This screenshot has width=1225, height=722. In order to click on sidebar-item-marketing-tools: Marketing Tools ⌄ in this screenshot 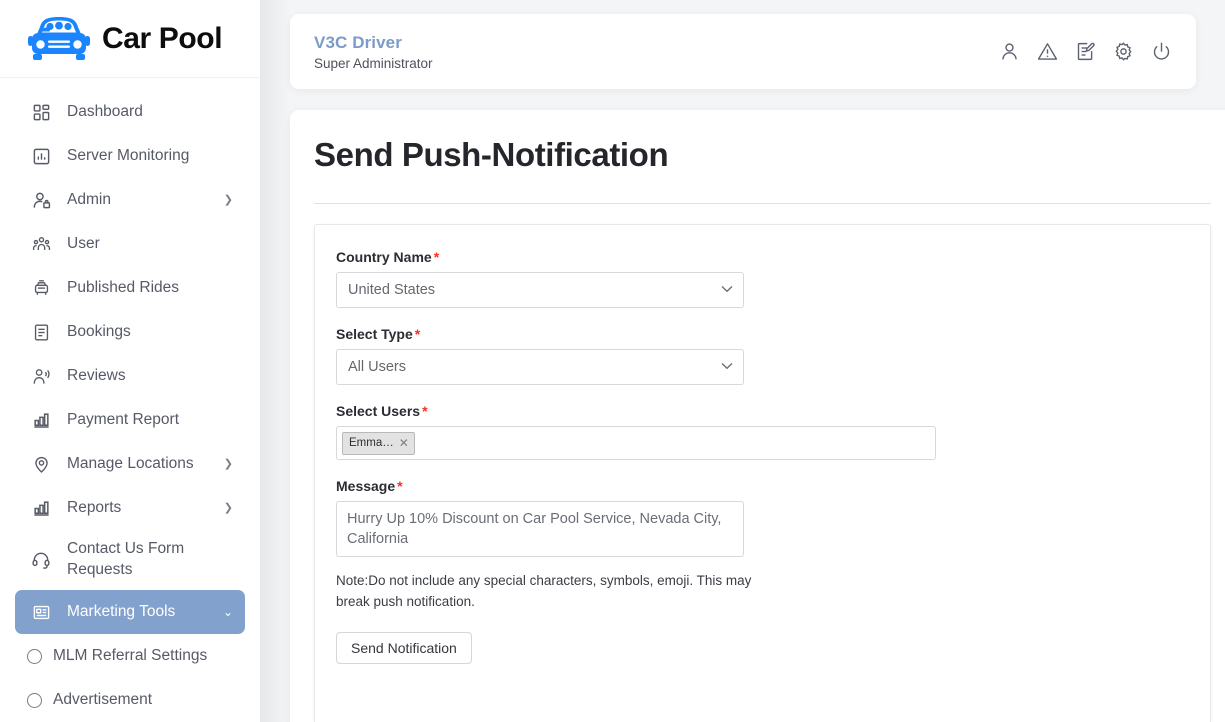, I will do `click(130, 612)`.